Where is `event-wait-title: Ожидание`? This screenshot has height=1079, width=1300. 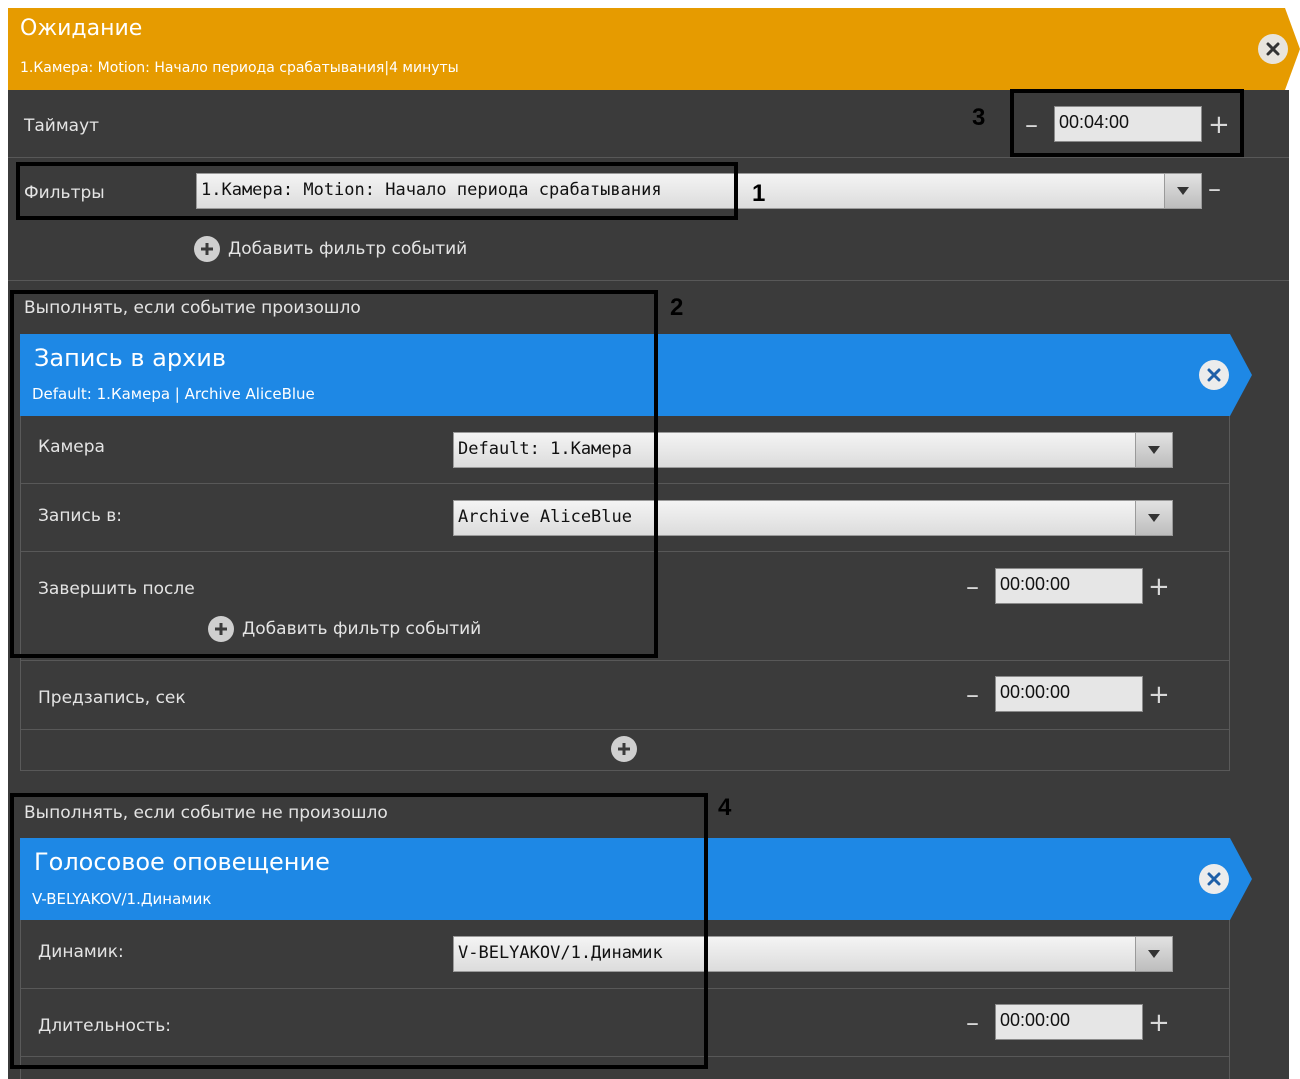
event-wait-title: Ожидание is located at coordinates (81, 28).